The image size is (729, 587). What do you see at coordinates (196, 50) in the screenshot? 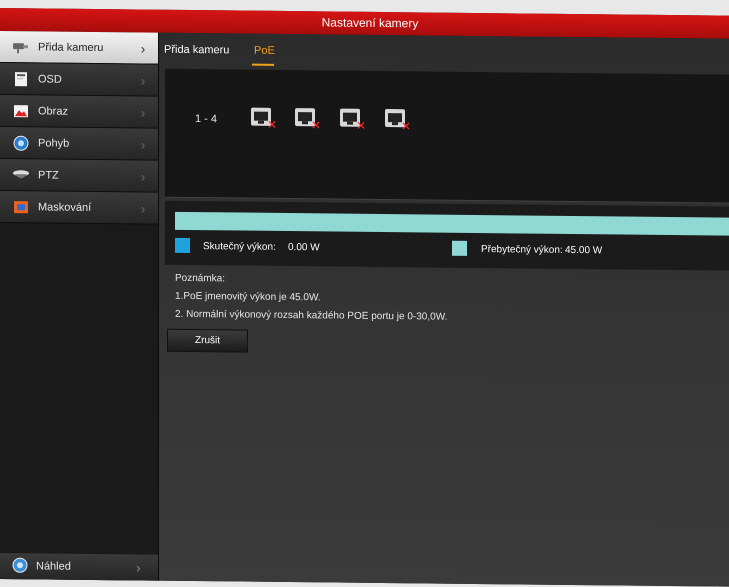
I see `tab-add-camera: Přida kameru` at bounding box center [196, 50].